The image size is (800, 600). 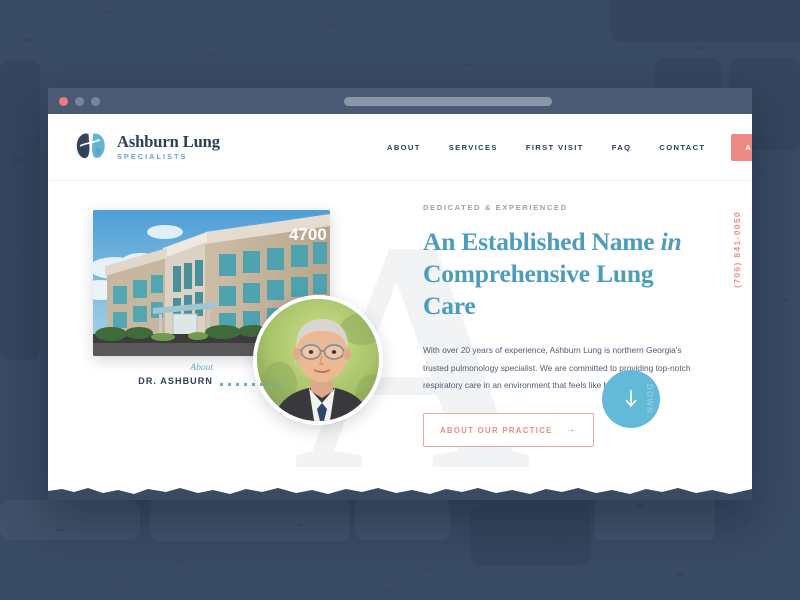 I want to click on scroll-down-button: DOWN, so click(x=631, y=399).